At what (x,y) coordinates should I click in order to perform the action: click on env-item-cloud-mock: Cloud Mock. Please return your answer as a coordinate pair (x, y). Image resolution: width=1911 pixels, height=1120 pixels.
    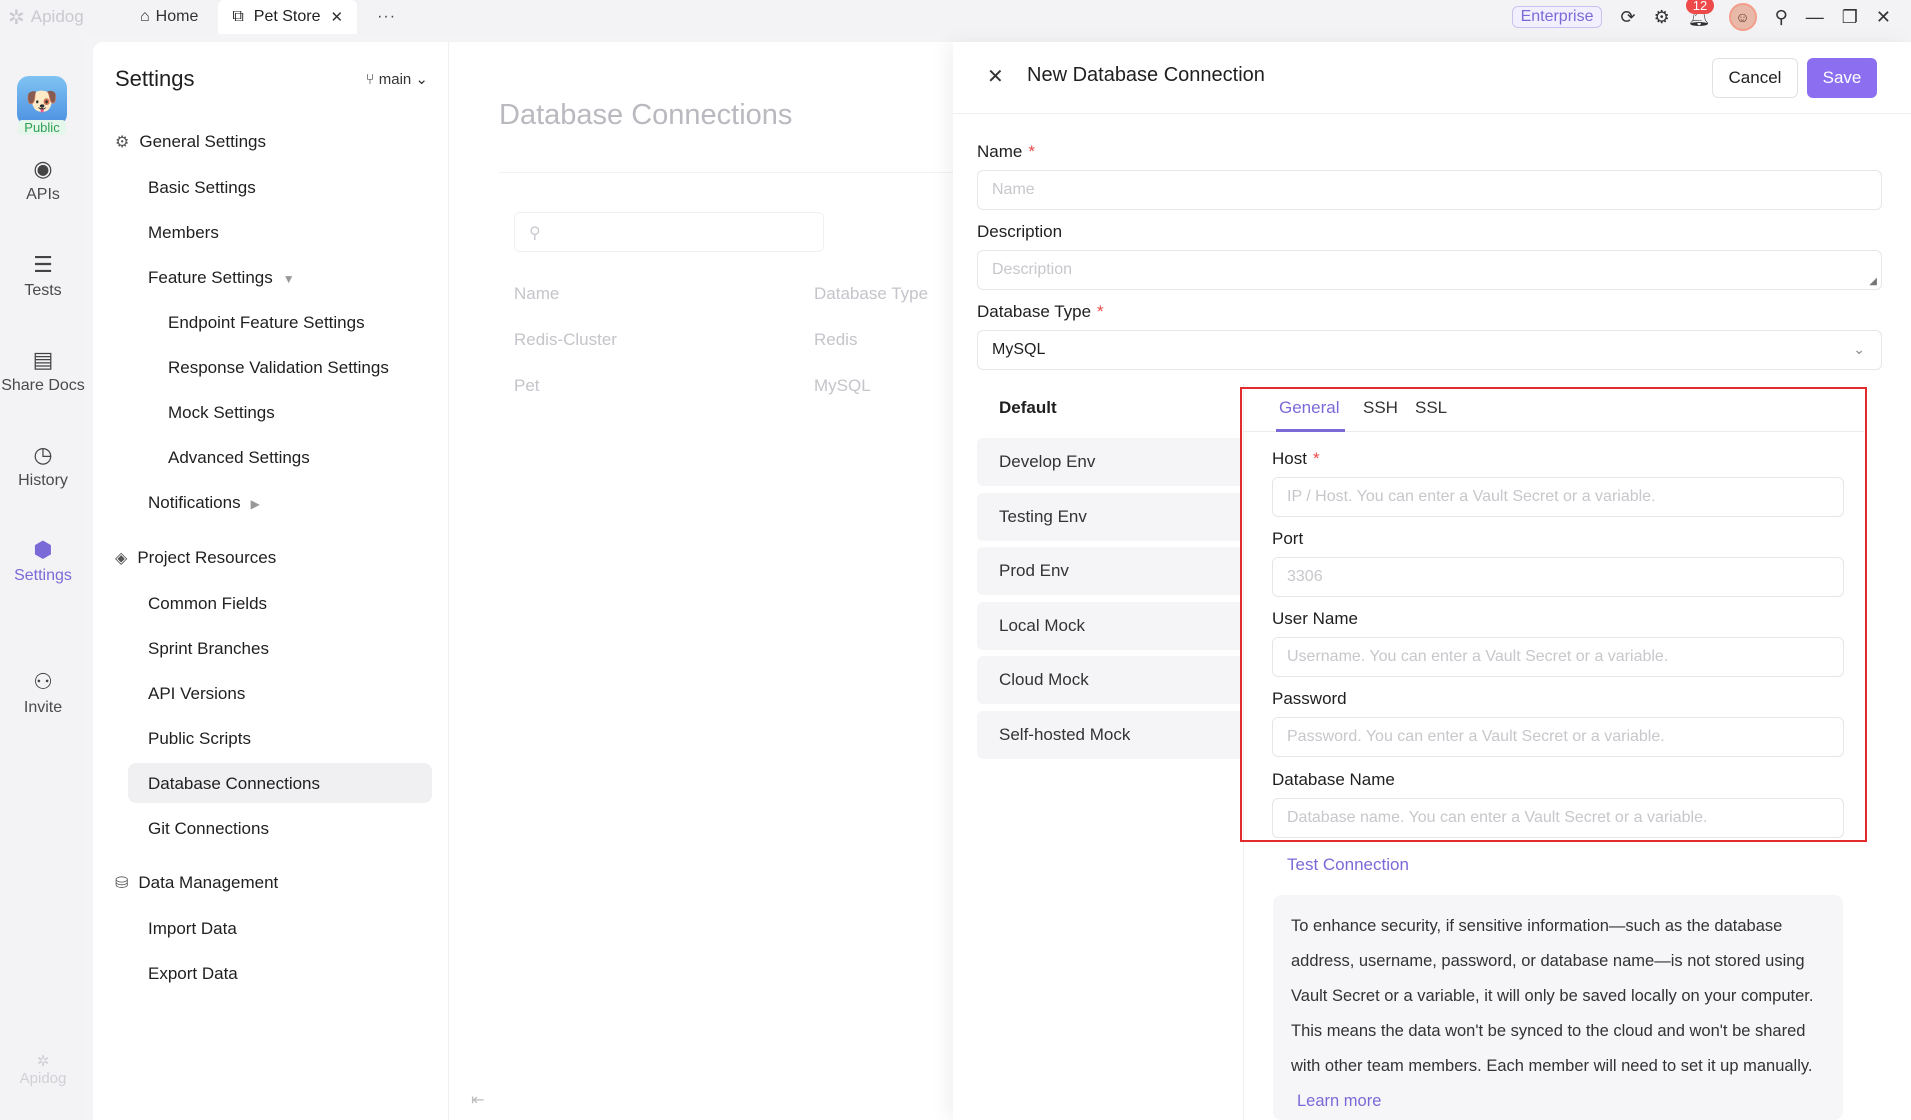
    Looking at the image, I should click on (1109, 680).